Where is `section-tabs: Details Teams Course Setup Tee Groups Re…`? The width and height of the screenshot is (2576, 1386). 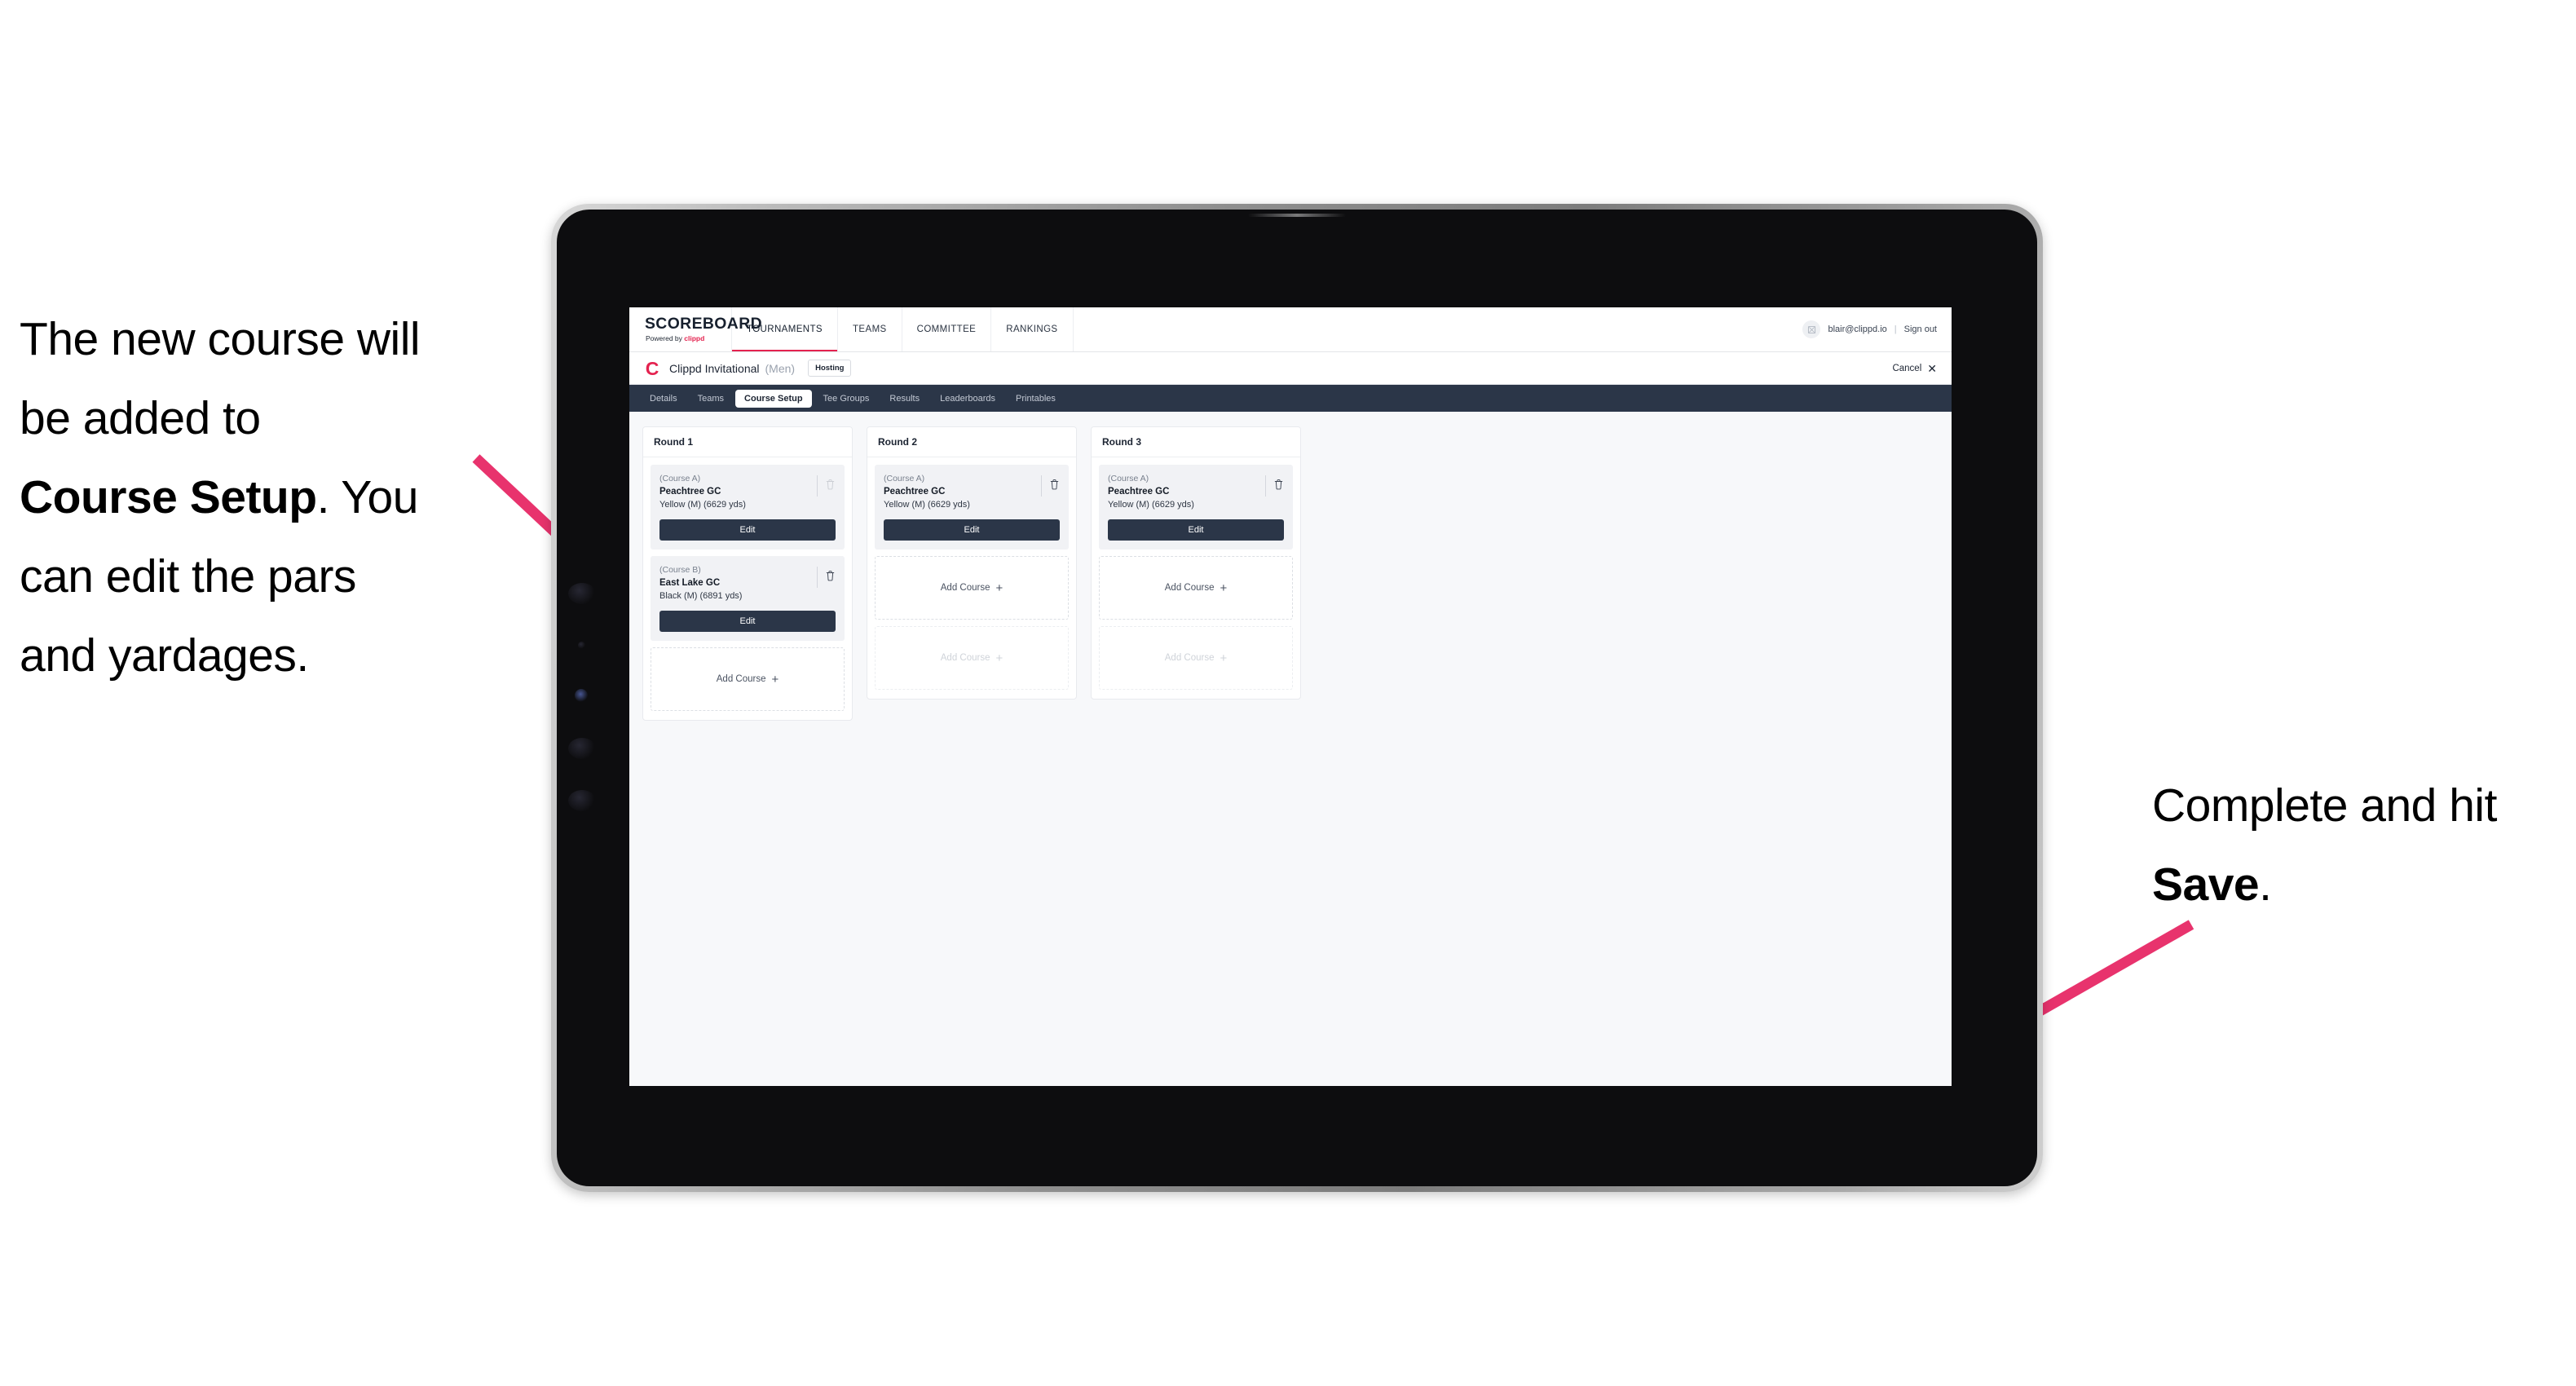
section-tabs: Details Teams Course Setup Tee Groups Re… is located at coordinates (1290, 399).